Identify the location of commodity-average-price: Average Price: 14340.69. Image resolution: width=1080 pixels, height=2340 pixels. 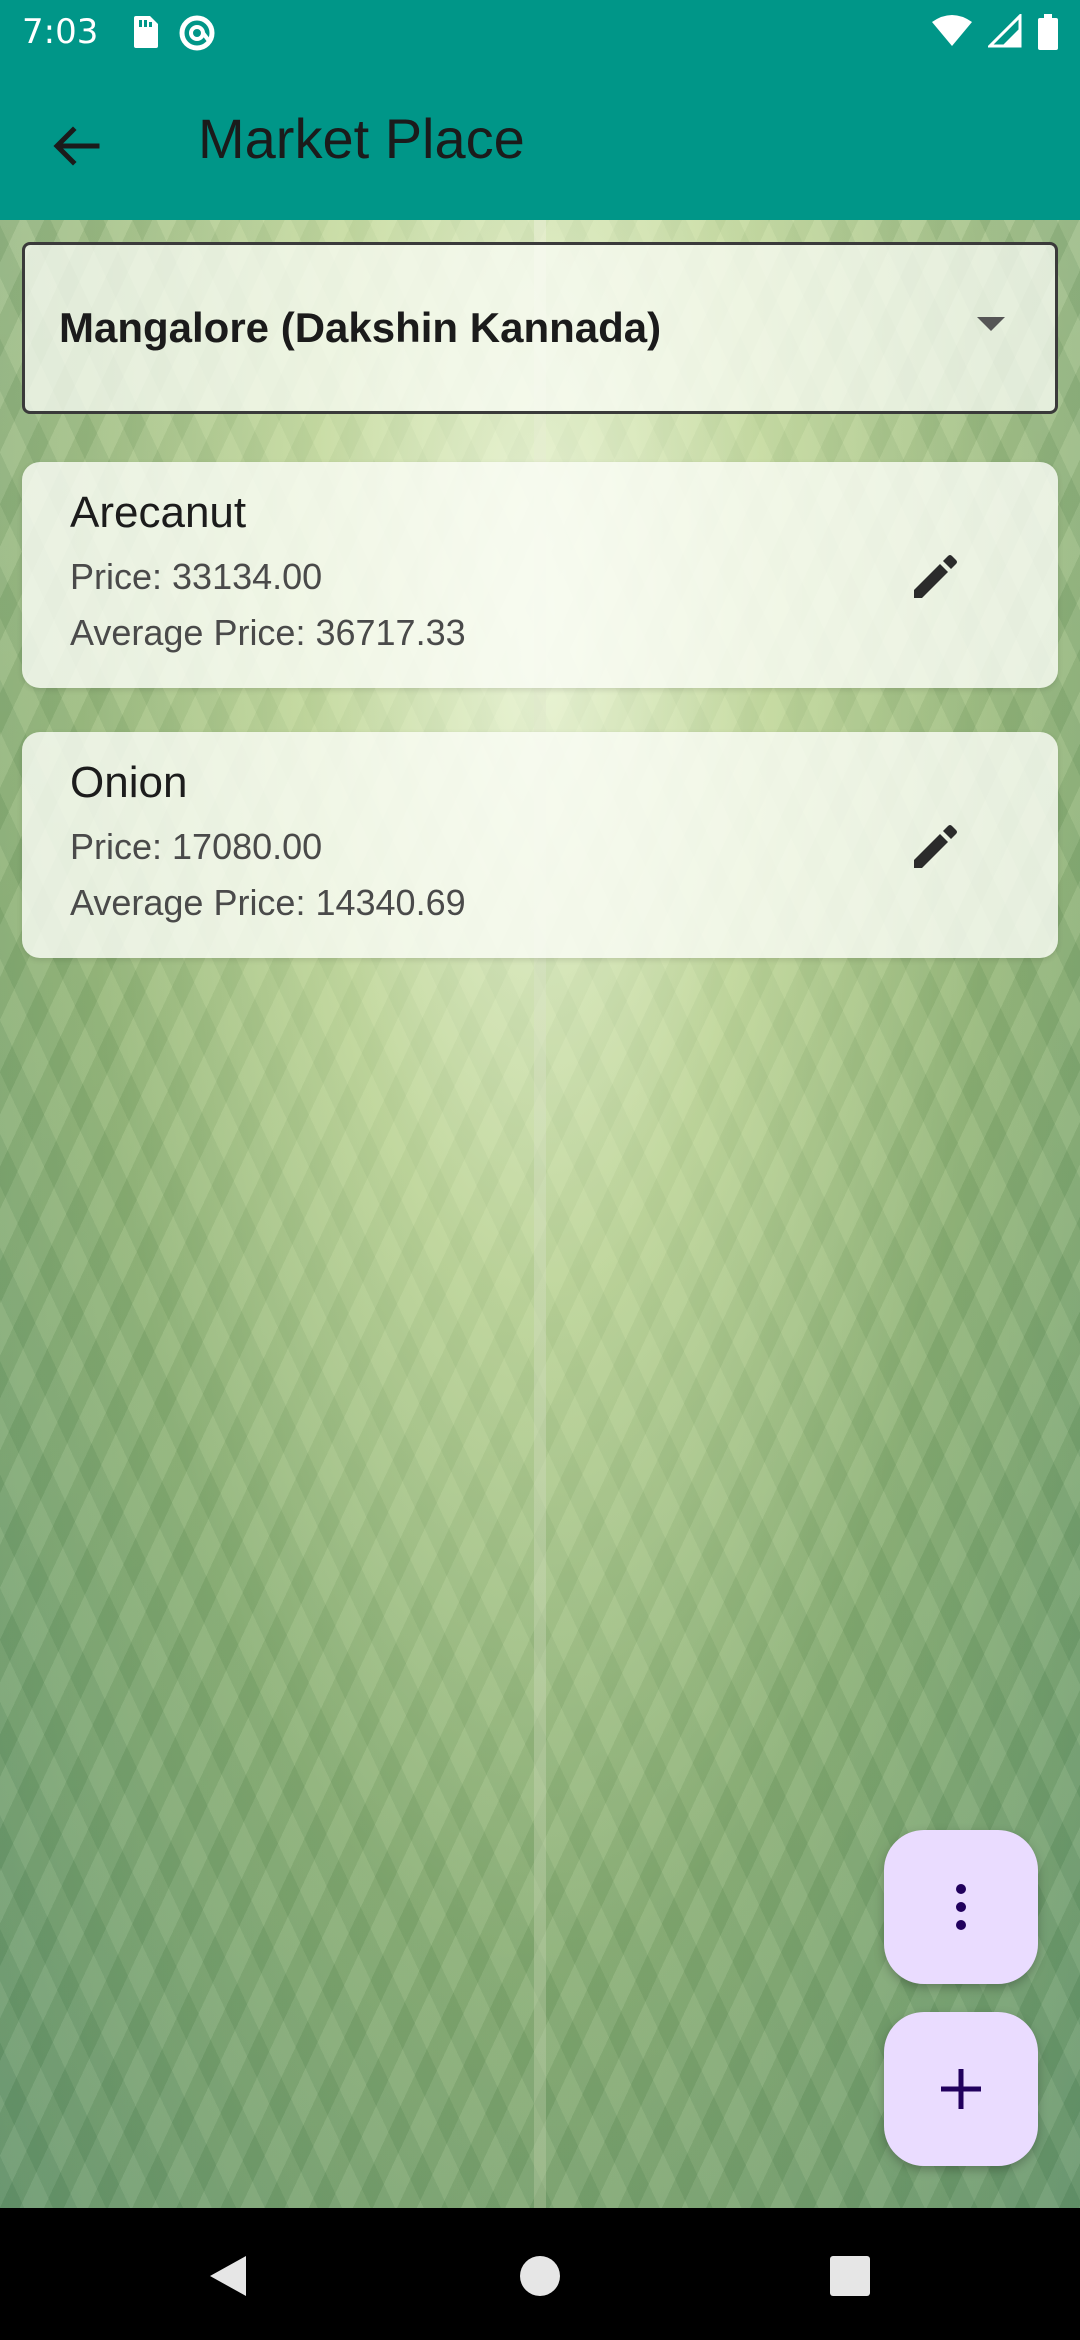
(268, 902).